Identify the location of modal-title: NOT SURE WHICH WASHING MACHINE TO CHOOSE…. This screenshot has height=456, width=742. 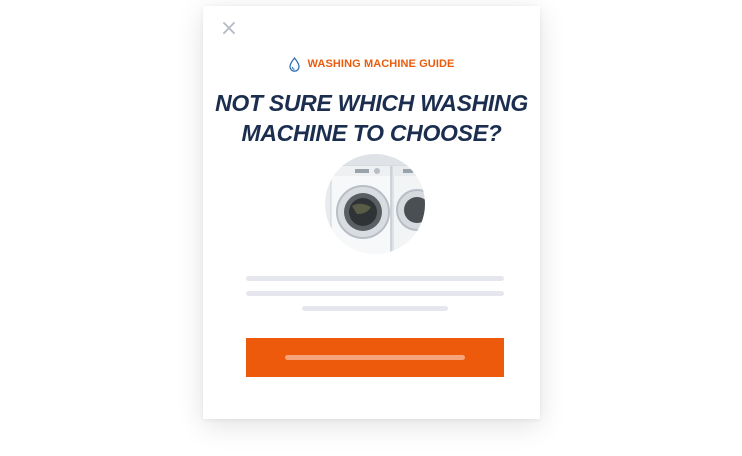
(371, 118).